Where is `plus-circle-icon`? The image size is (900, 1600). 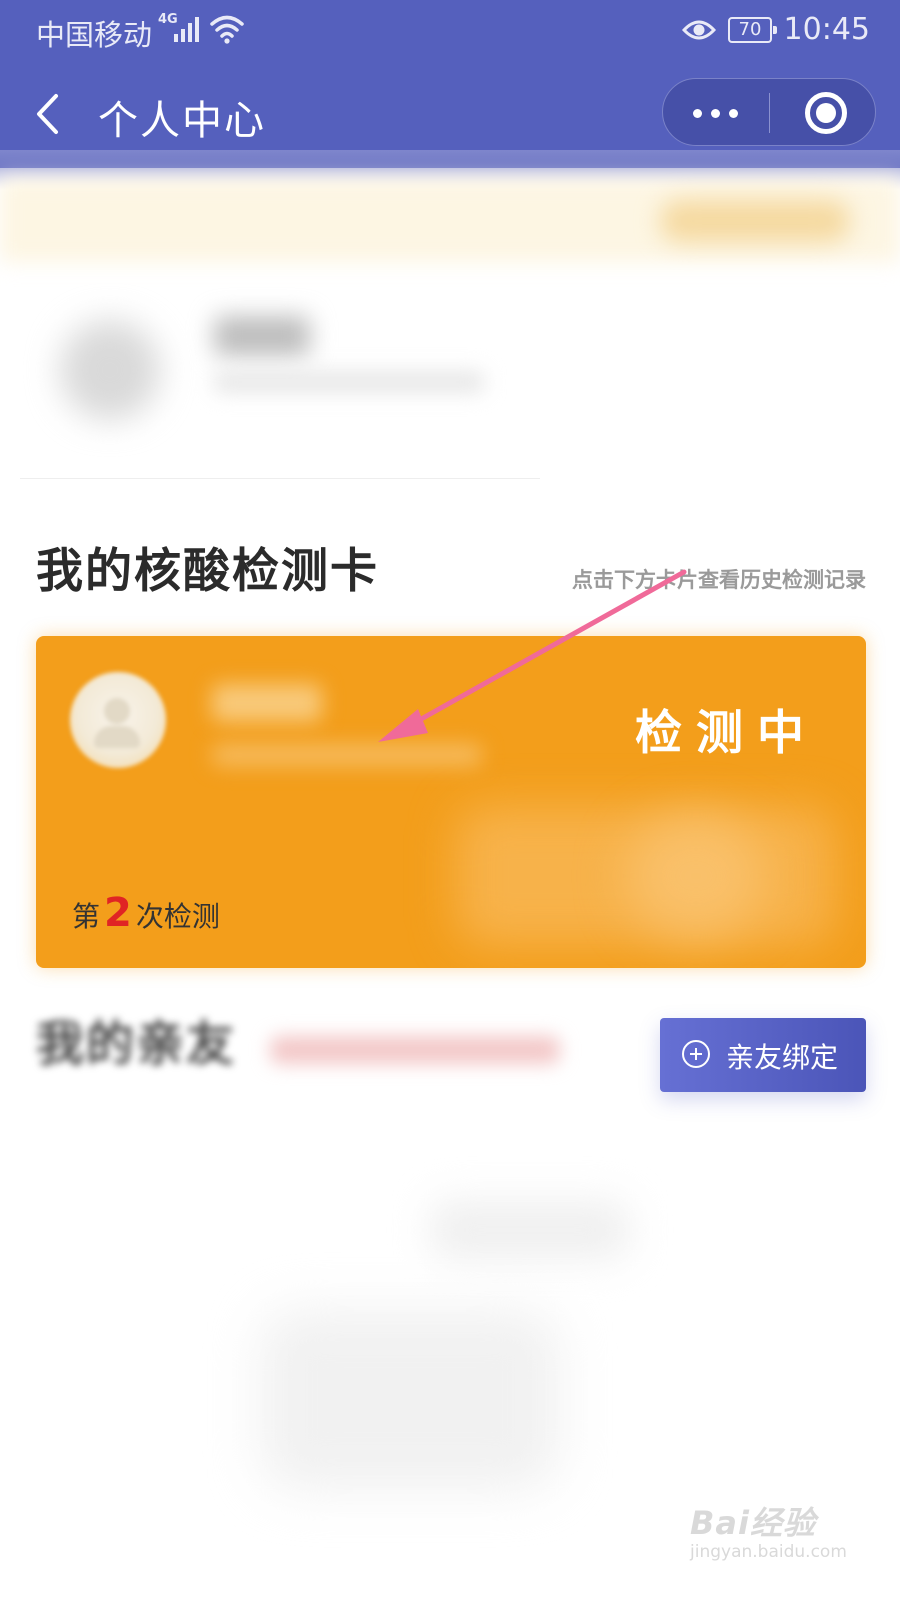 plus-circle-icon is located at coordinates (696, 1054).